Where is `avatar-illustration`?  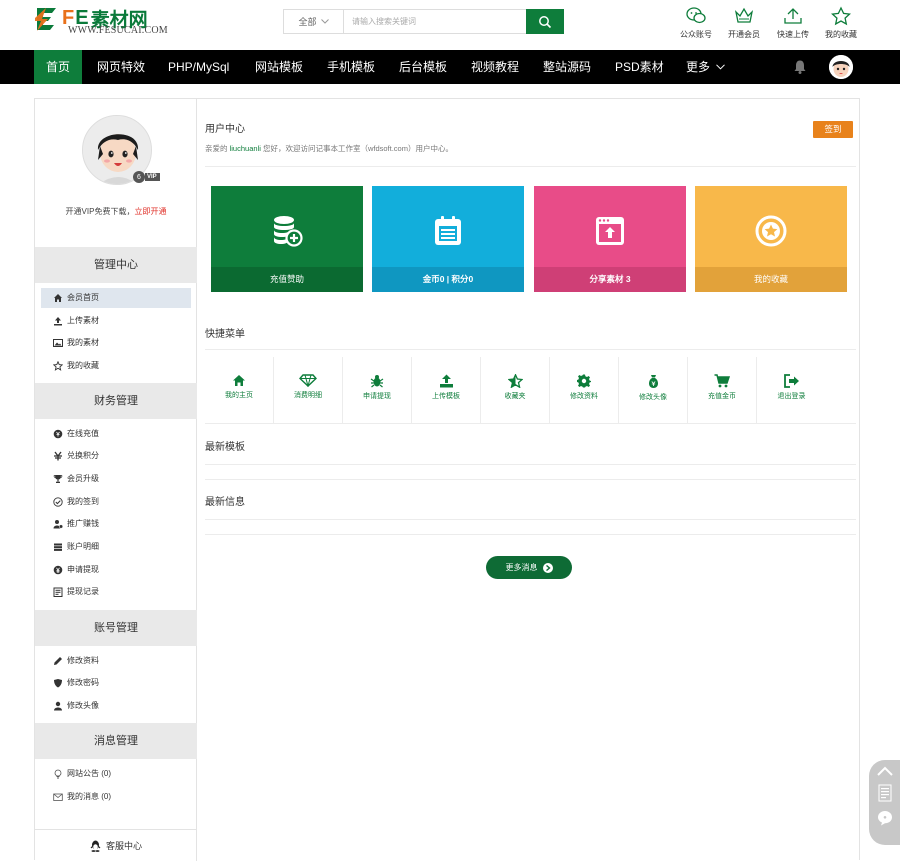 avatar-illustration is located at coordinates (841, 67).